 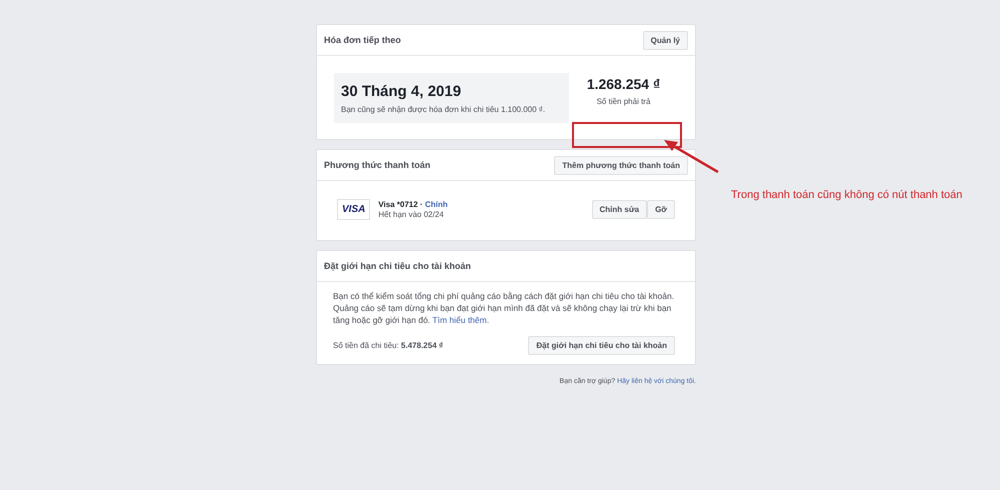 What do you see at coordinates (623, 101) in the screenshot?
I see `amount-label: Số tiền phải trả` at bounding box center [623, 101].